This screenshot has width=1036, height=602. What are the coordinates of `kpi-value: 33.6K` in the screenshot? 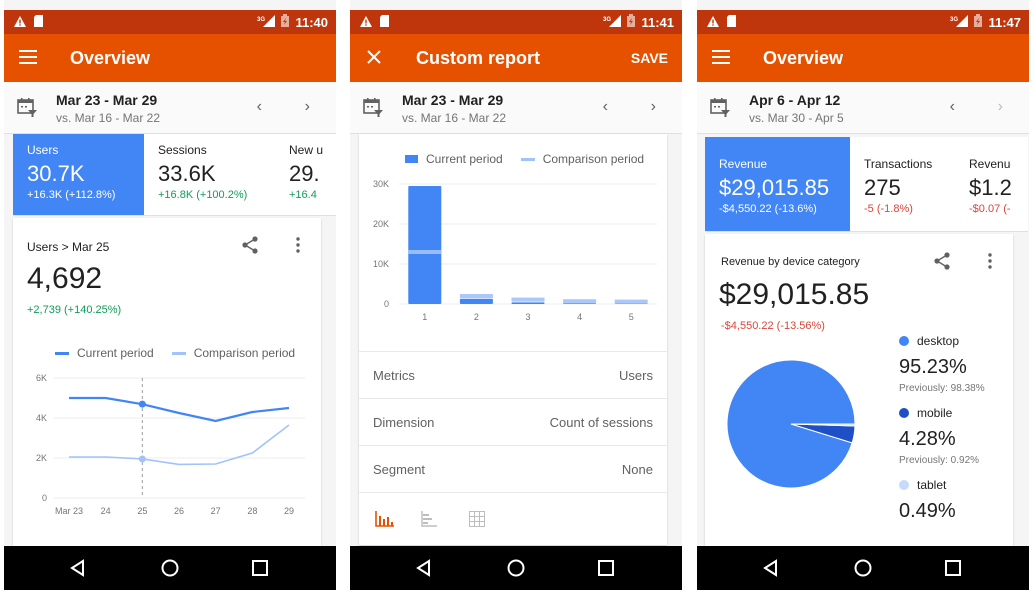 It's located at (187, 173).